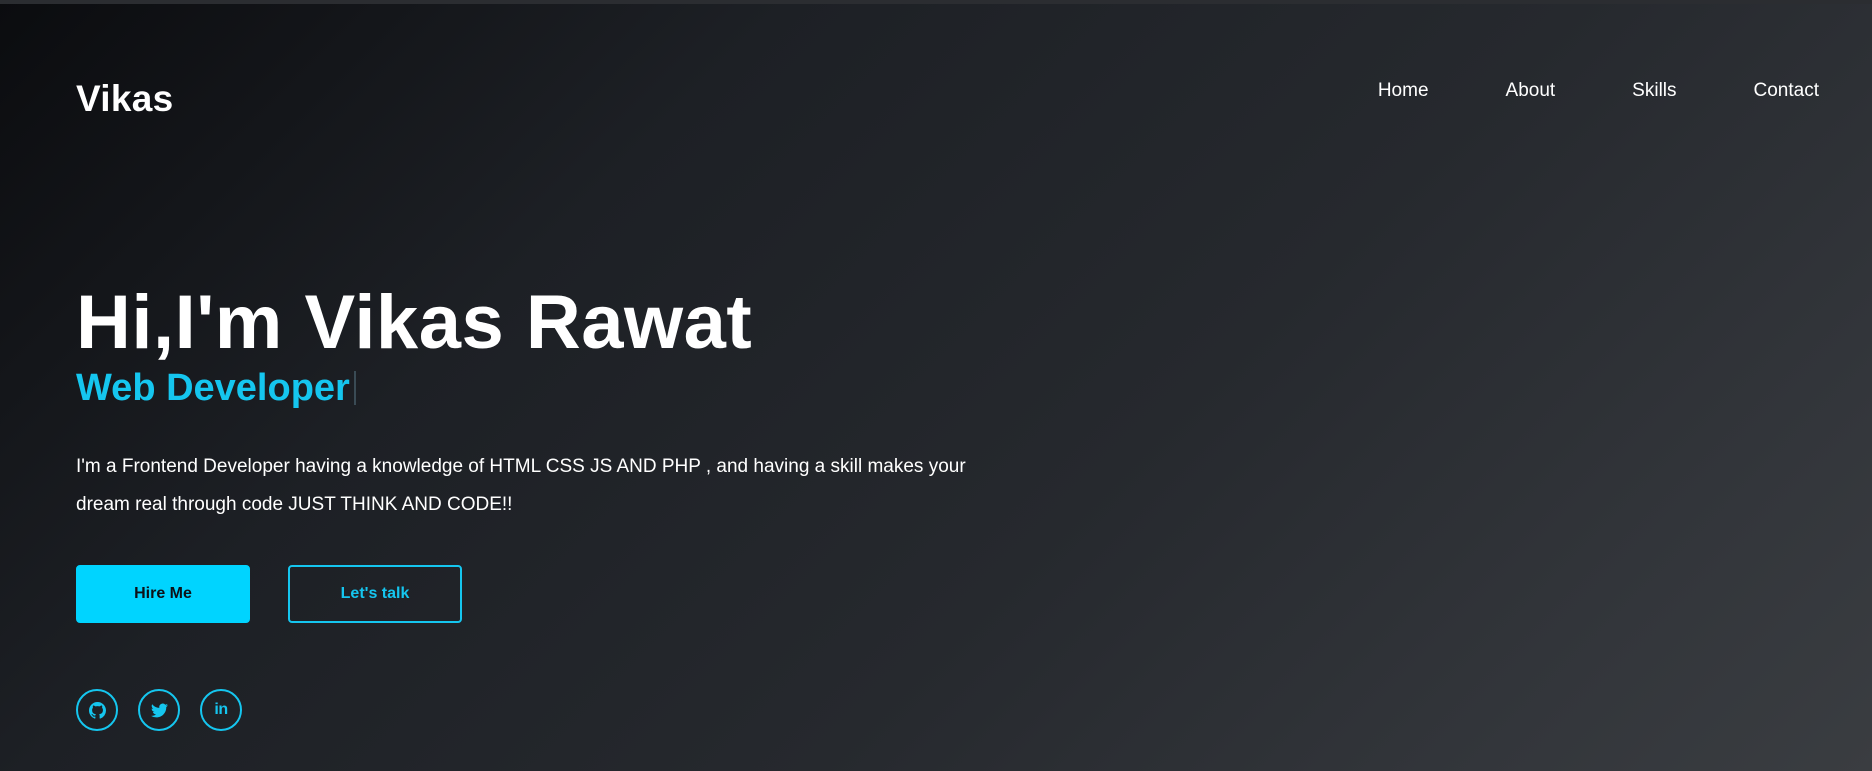 This screenshot has height=771, width=1872. I want to click on social-links: in, so click(159, 710).